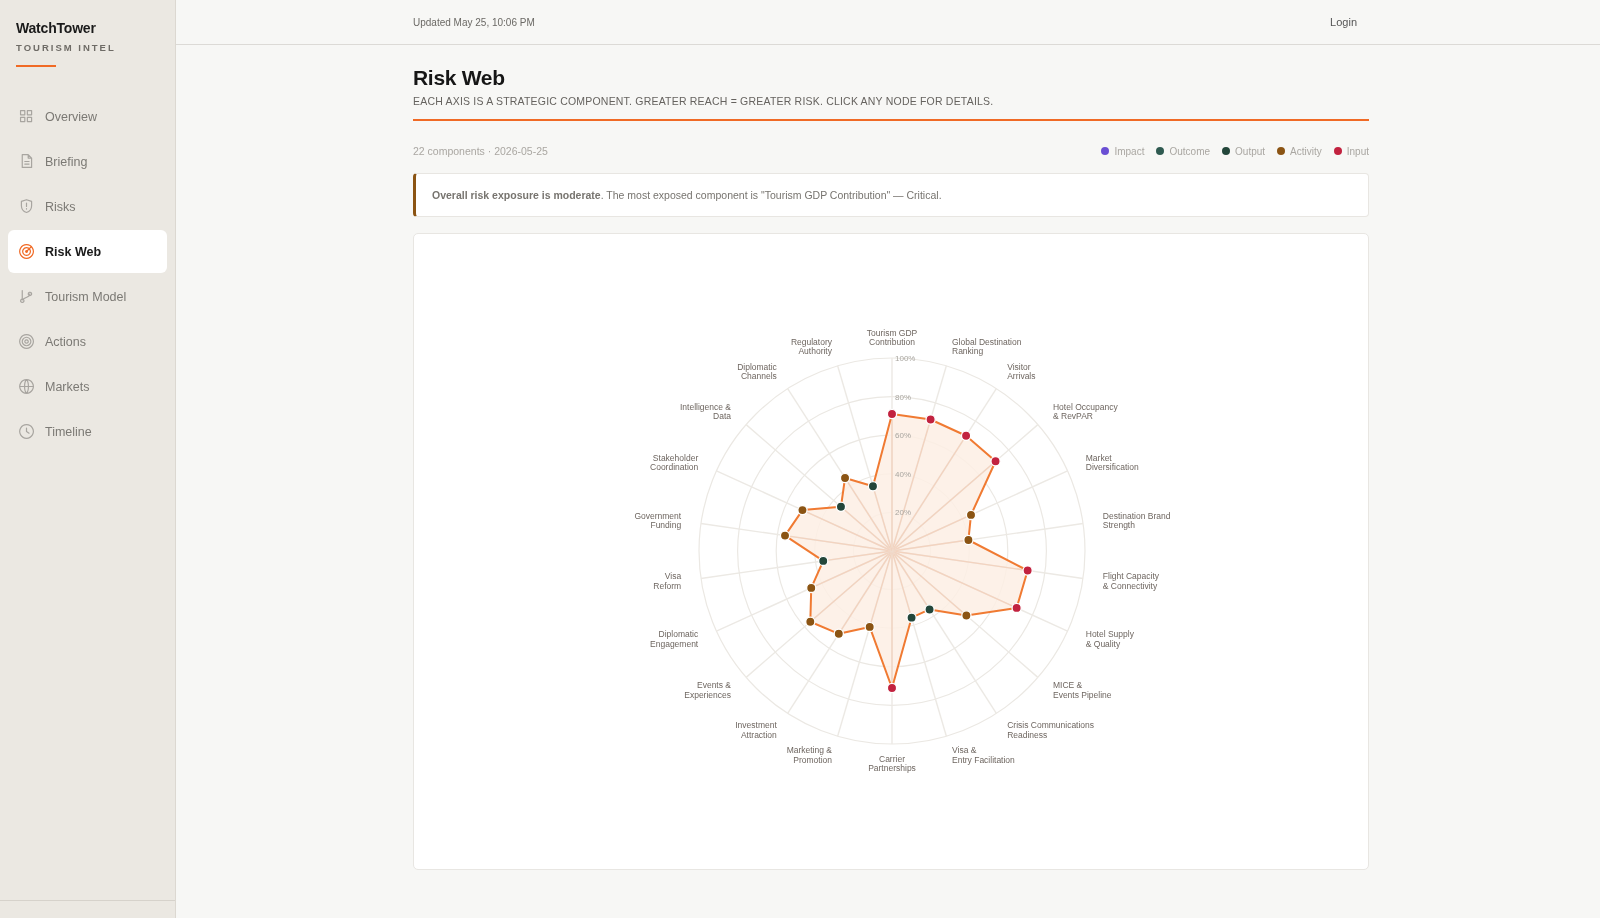  What do you see at coordinates (667, 581) in the screenshot?
I see `axis-label: Visa Reform` at bounding box center [667, 581].